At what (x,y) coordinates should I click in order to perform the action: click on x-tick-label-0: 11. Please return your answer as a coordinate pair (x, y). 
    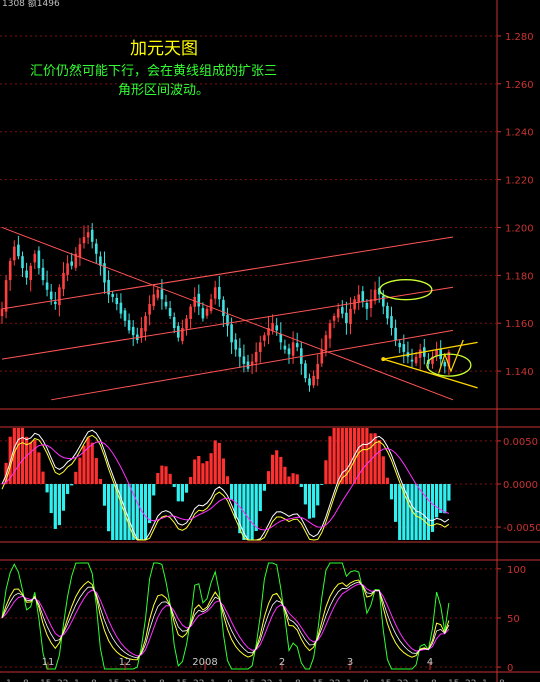
    Looking at the image, I should click on (48, 662).